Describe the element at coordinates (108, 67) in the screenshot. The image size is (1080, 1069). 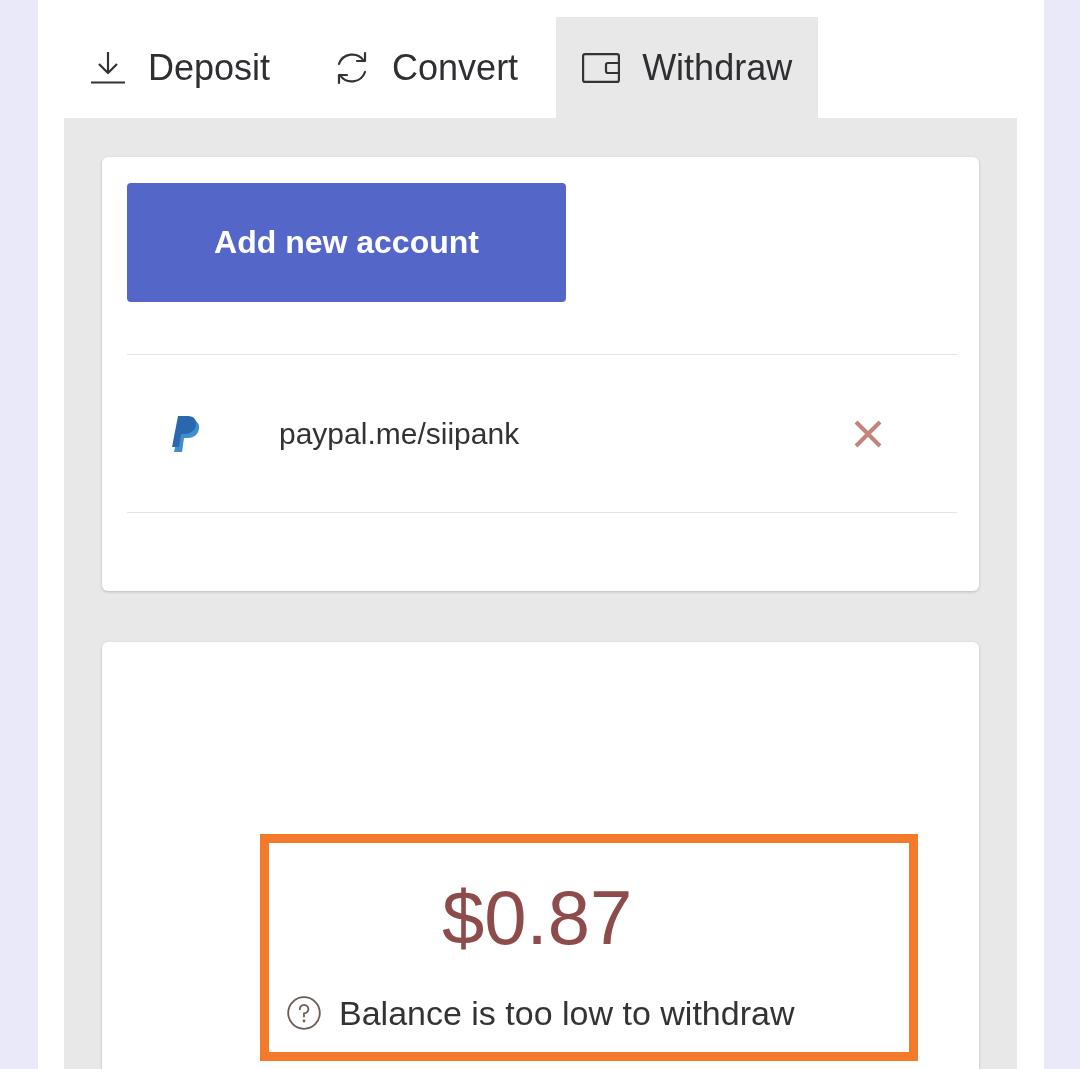
I see `download-icon` at that location.